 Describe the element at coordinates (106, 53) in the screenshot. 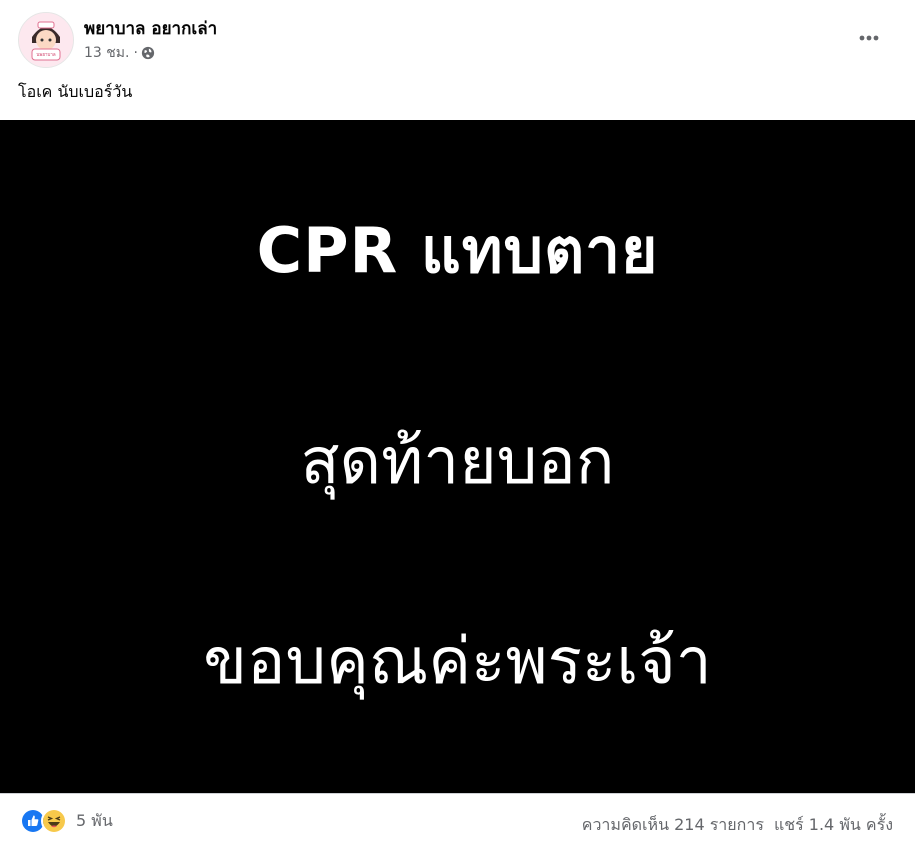

I see `post-timestamp: 13 ชม.` at that location.